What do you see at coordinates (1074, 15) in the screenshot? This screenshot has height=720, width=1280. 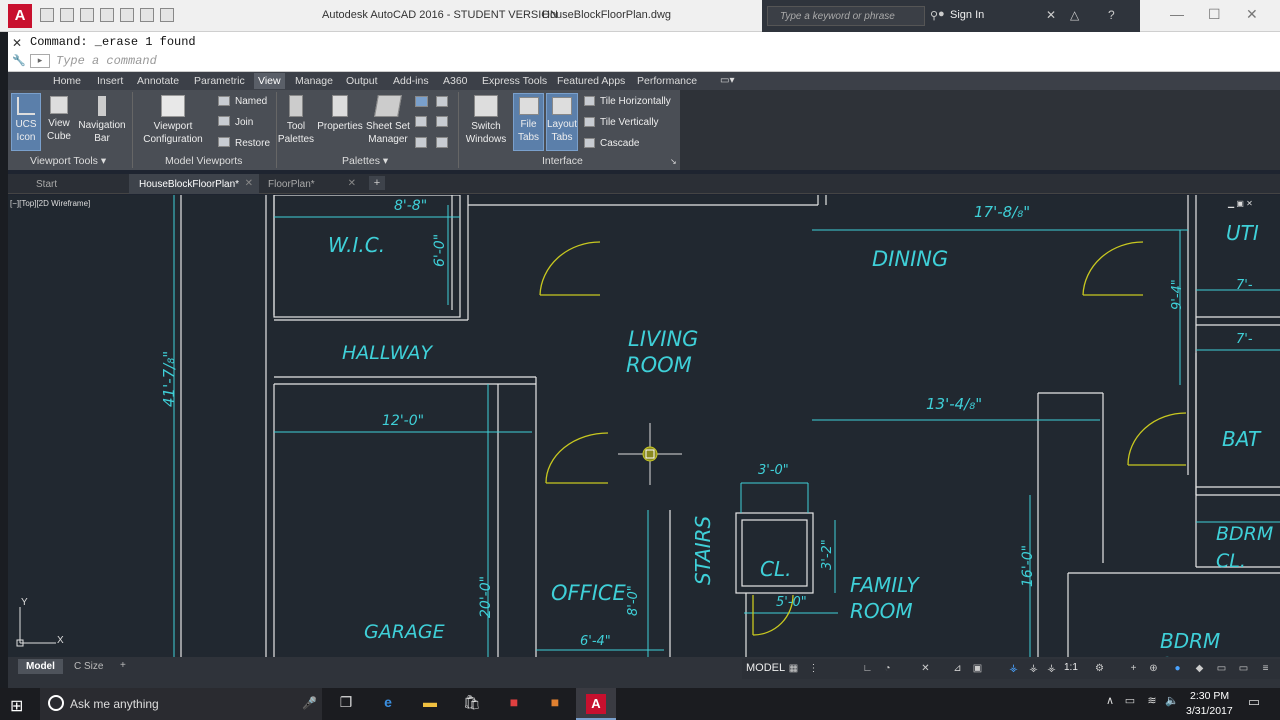 I see `autodesk-icon: △` at bounding box center [1074, 15].